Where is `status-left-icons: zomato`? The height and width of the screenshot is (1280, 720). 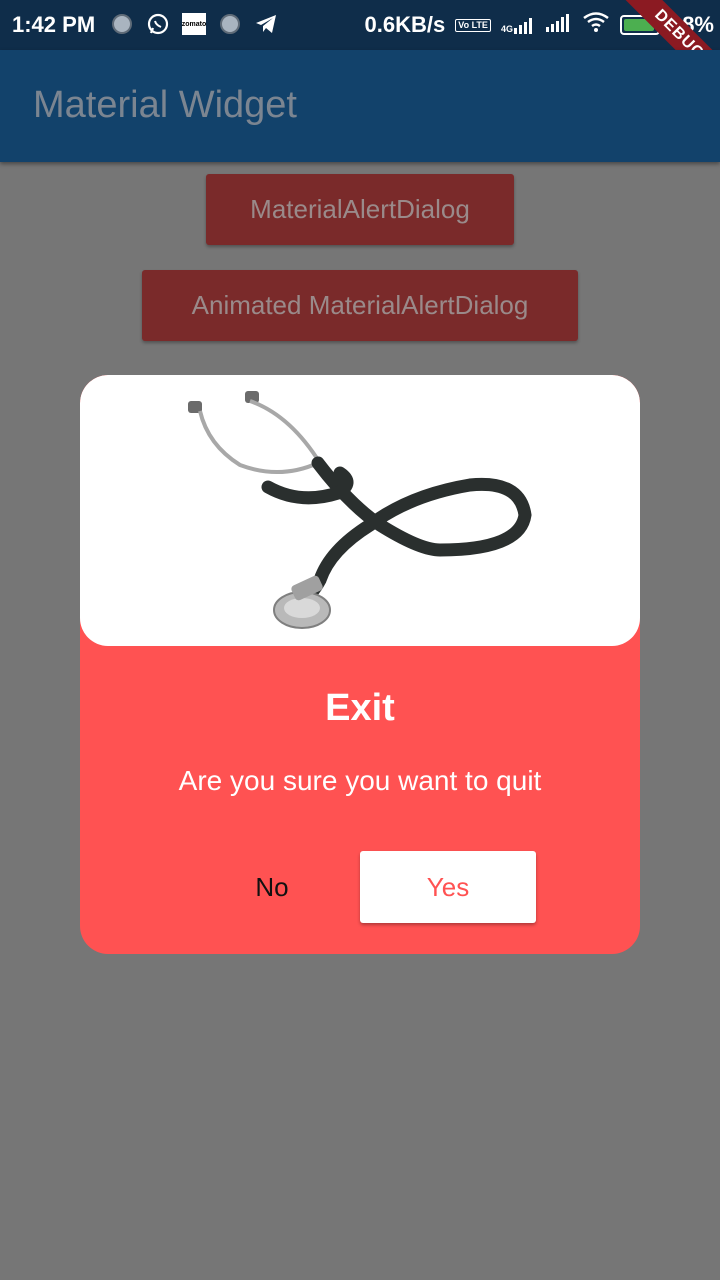
status-left-icons: zomato is located at coordinates (194, 24).